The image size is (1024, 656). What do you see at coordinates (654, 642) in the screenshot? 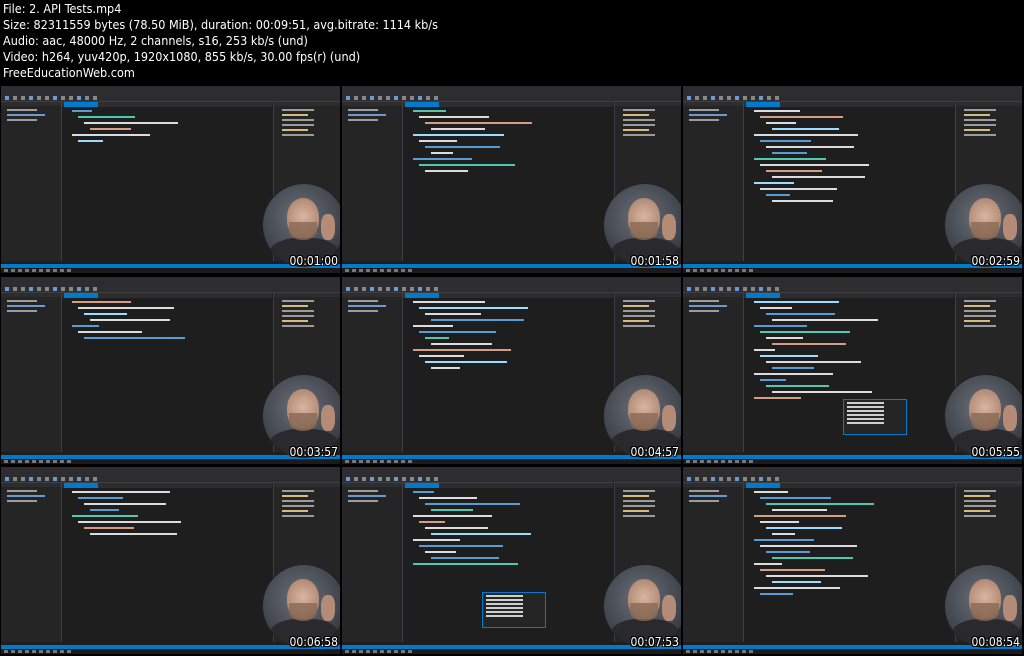
I see `timestamp-label: 00:07:53` at bounding box center [654, 642].